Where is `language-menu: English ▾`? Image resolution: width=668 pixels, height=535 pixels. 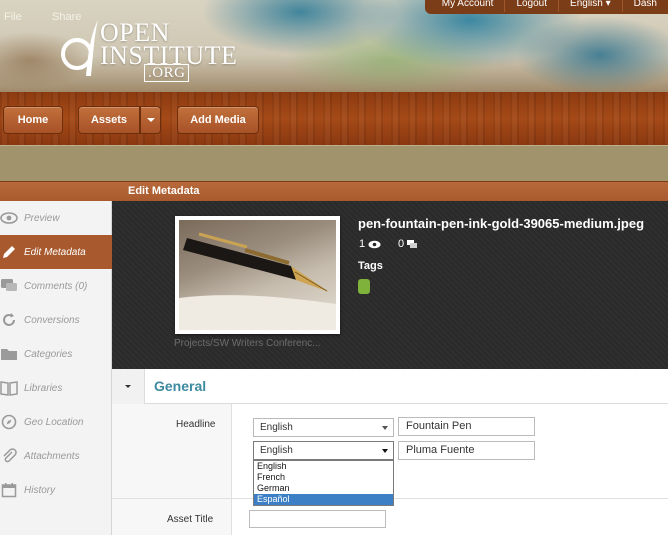 language-menu: English ▾ is located at coordinates (590, 6).